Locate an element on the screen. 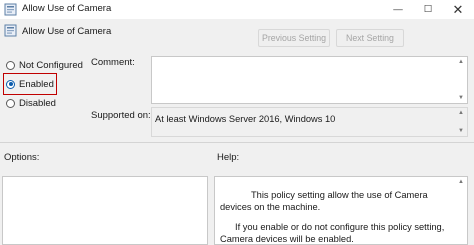 The image size is (474, 245). minimize-button: — is located at coordinates (398, 9).